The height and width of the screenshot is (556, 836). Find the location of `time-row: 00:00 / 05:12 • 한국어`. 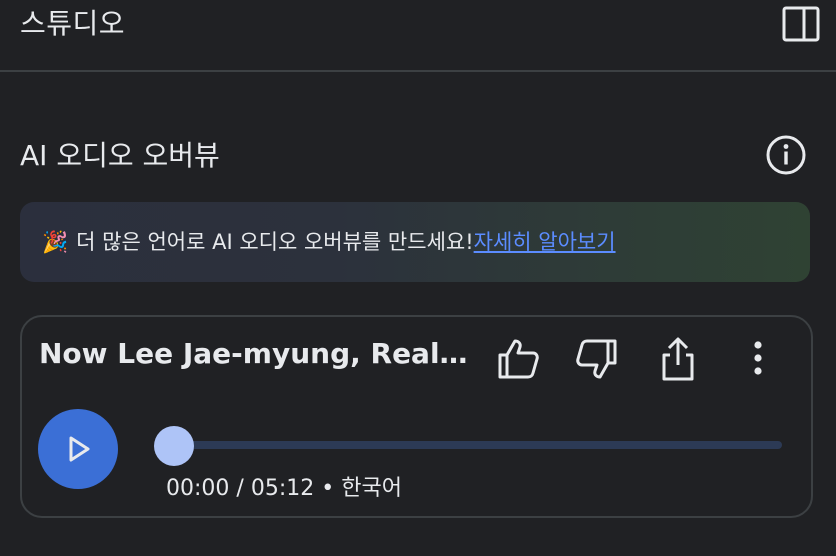

time-row: 00:00 / 05:12 • 한국어 is located at coordinates (284, 486).